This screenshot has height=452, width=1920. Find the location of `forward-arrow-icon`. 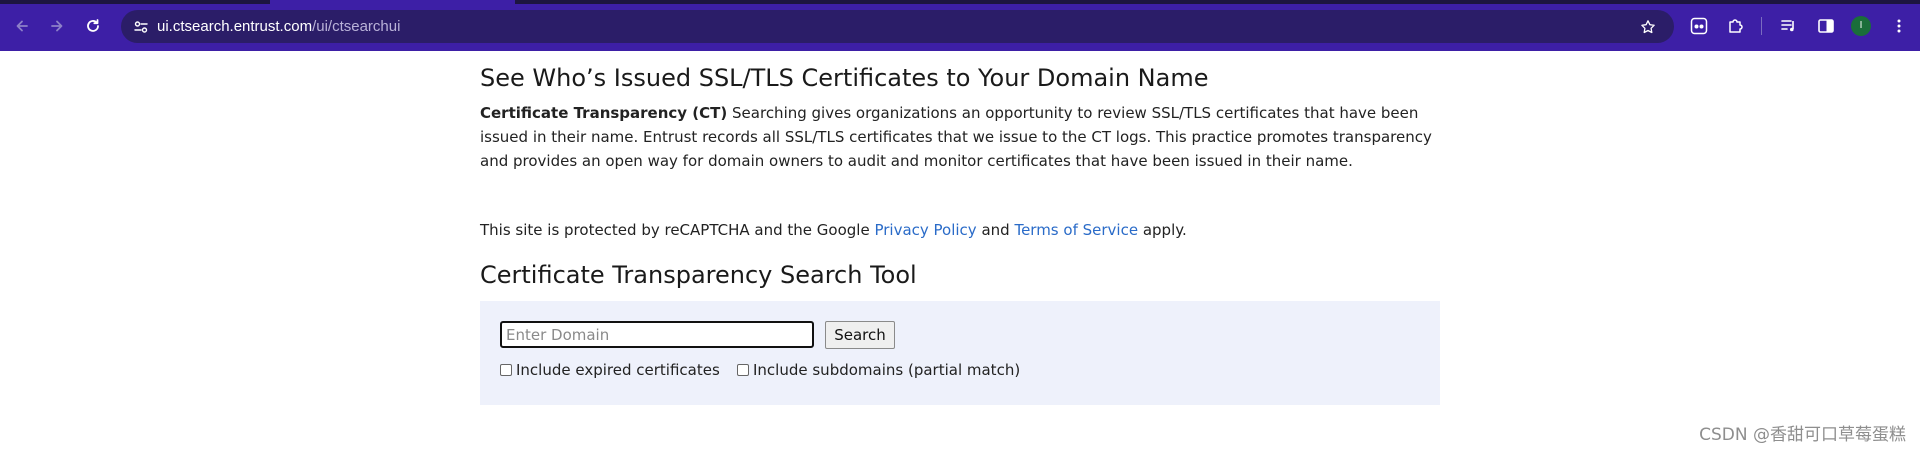

forward-arrow-icon is located at coordinates (57, 26).